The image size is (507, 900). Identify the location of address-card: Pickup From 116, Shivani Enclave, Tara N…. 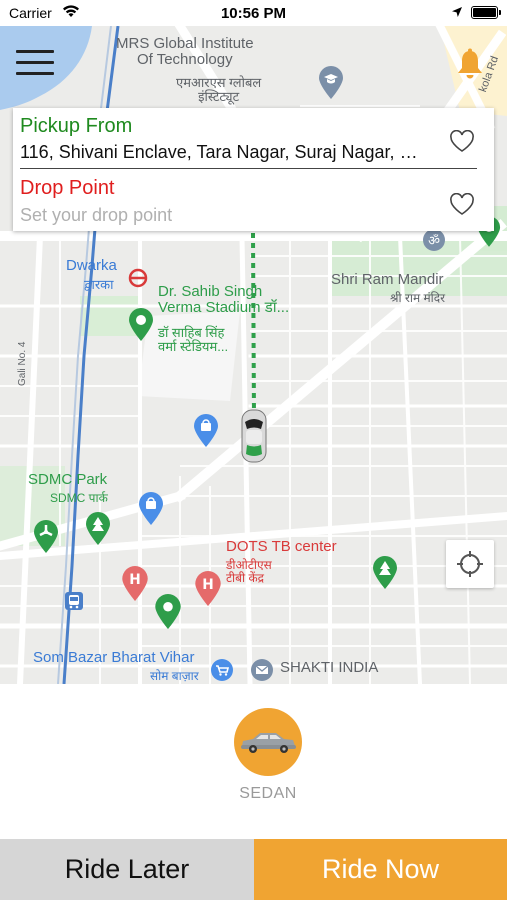
(253, 169).